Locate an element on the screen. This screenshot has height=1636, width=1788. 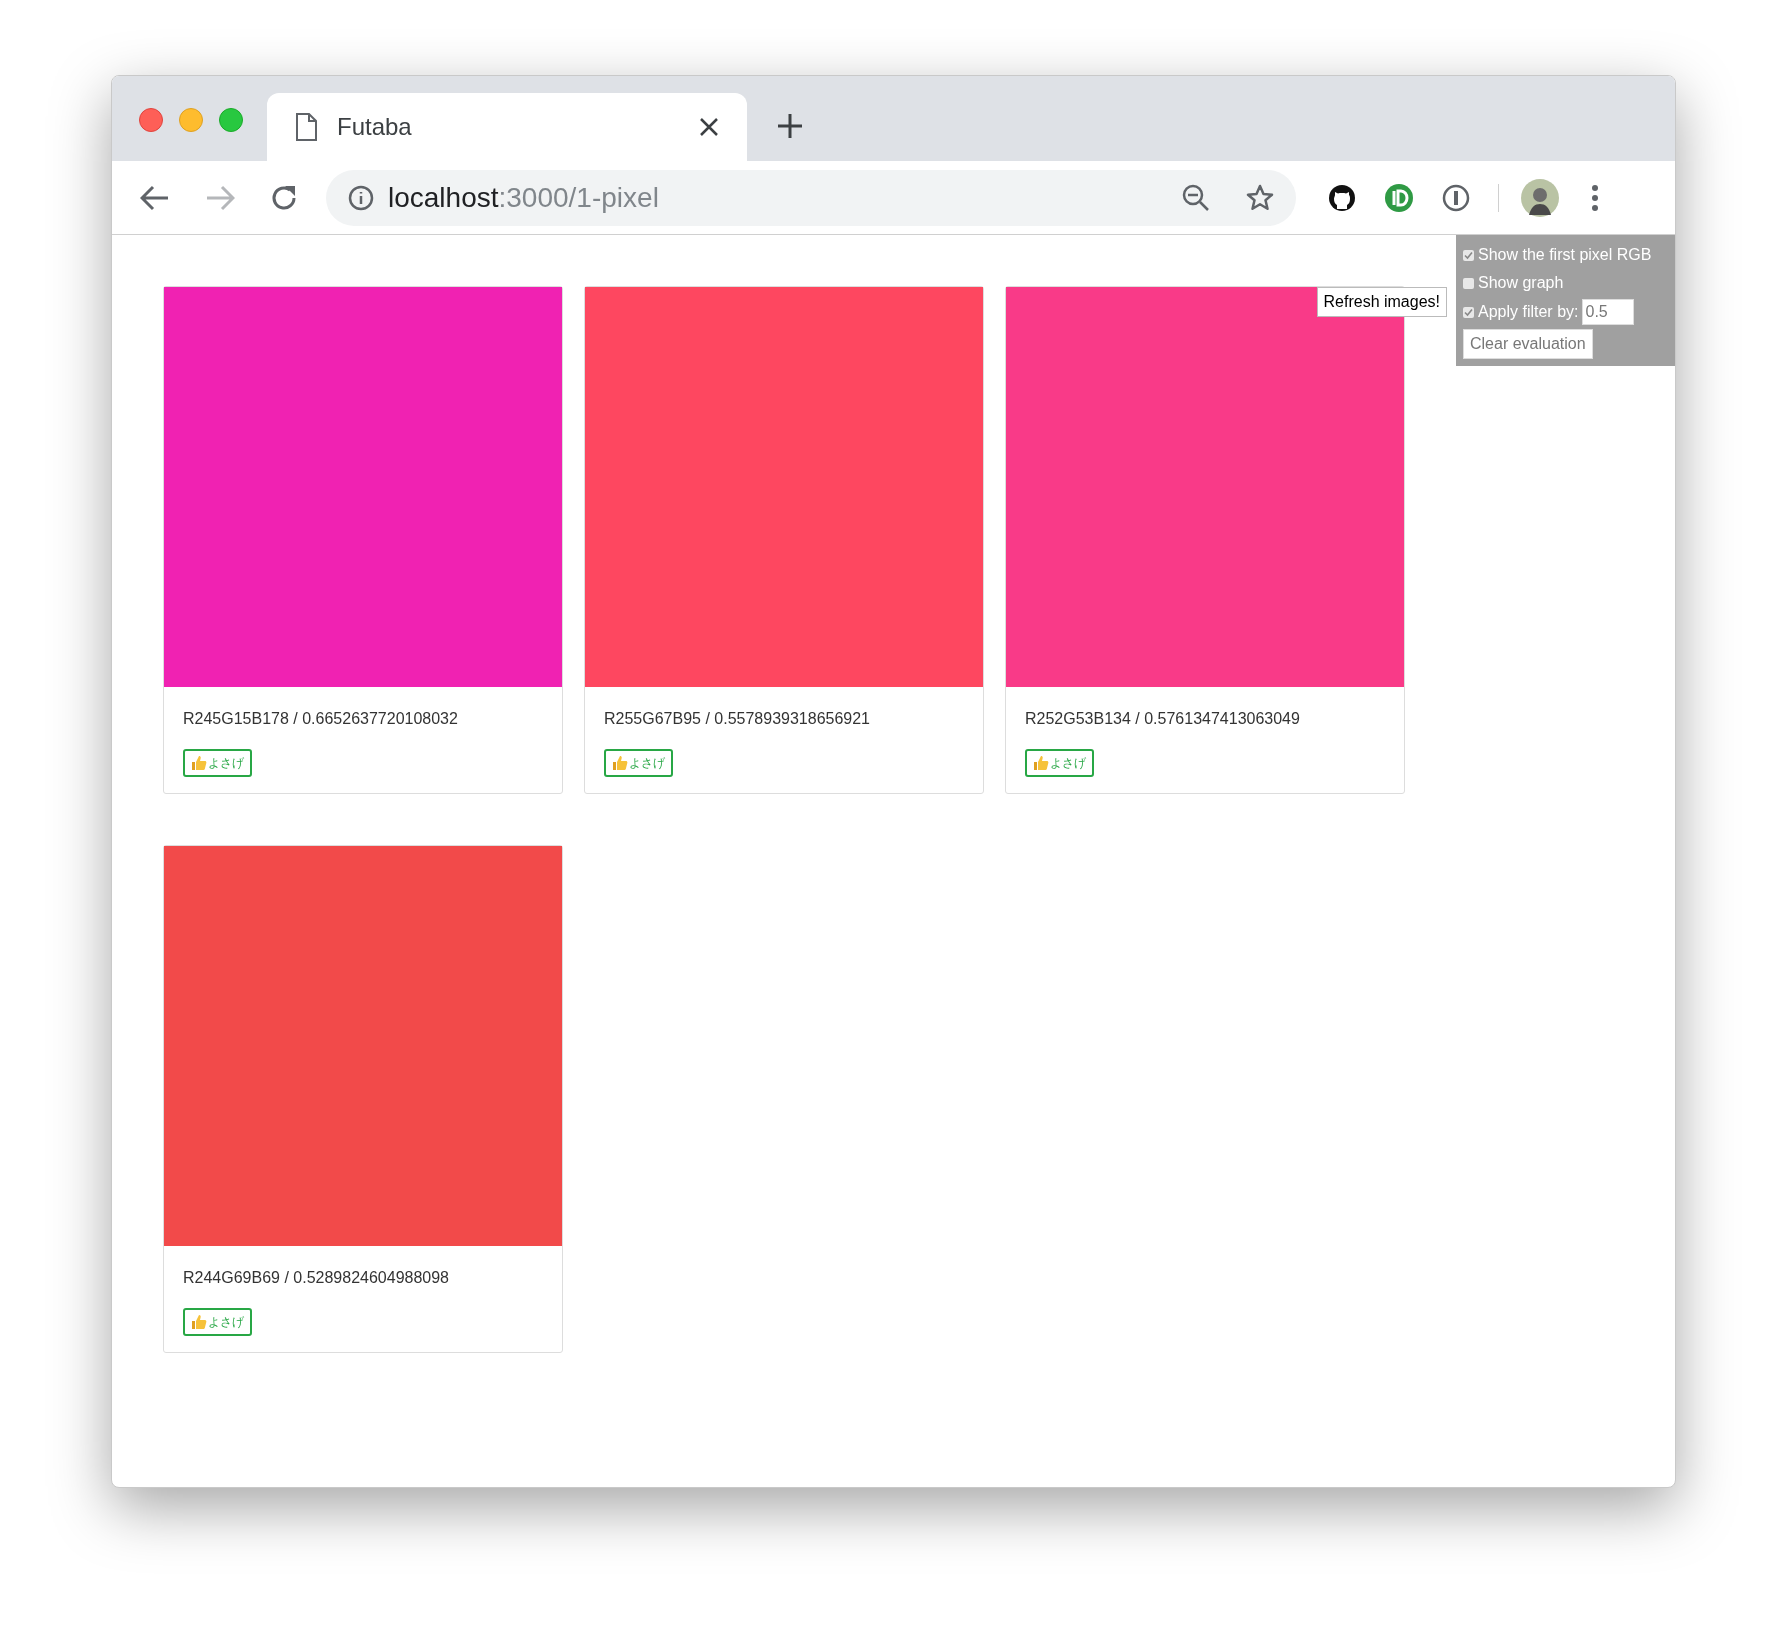
avatar-icon is located at coordinates (1540, 197).